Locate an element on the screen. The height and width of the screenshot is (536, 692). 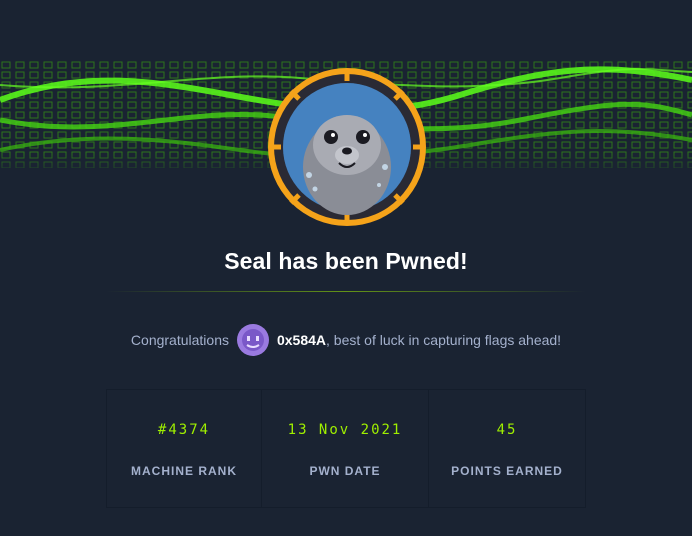
stat-pwn-date: 13 Nov 2021 PWN DATE is located at coordinates (345, 448).